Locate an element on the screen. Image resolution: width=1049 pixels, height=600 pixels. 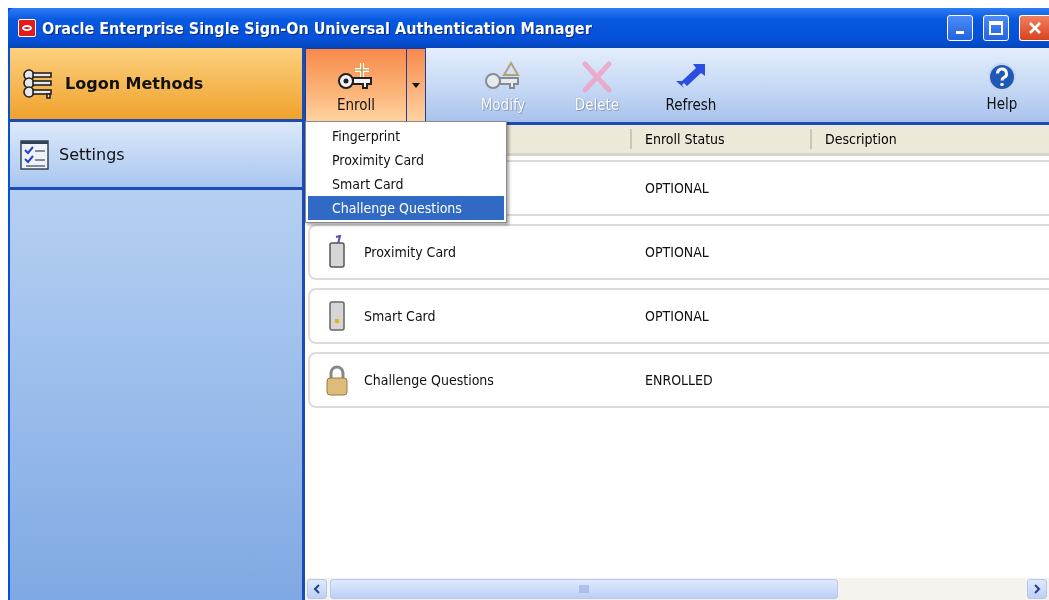
enroll-status: ENROLLED is located at coordinates (679, 380).